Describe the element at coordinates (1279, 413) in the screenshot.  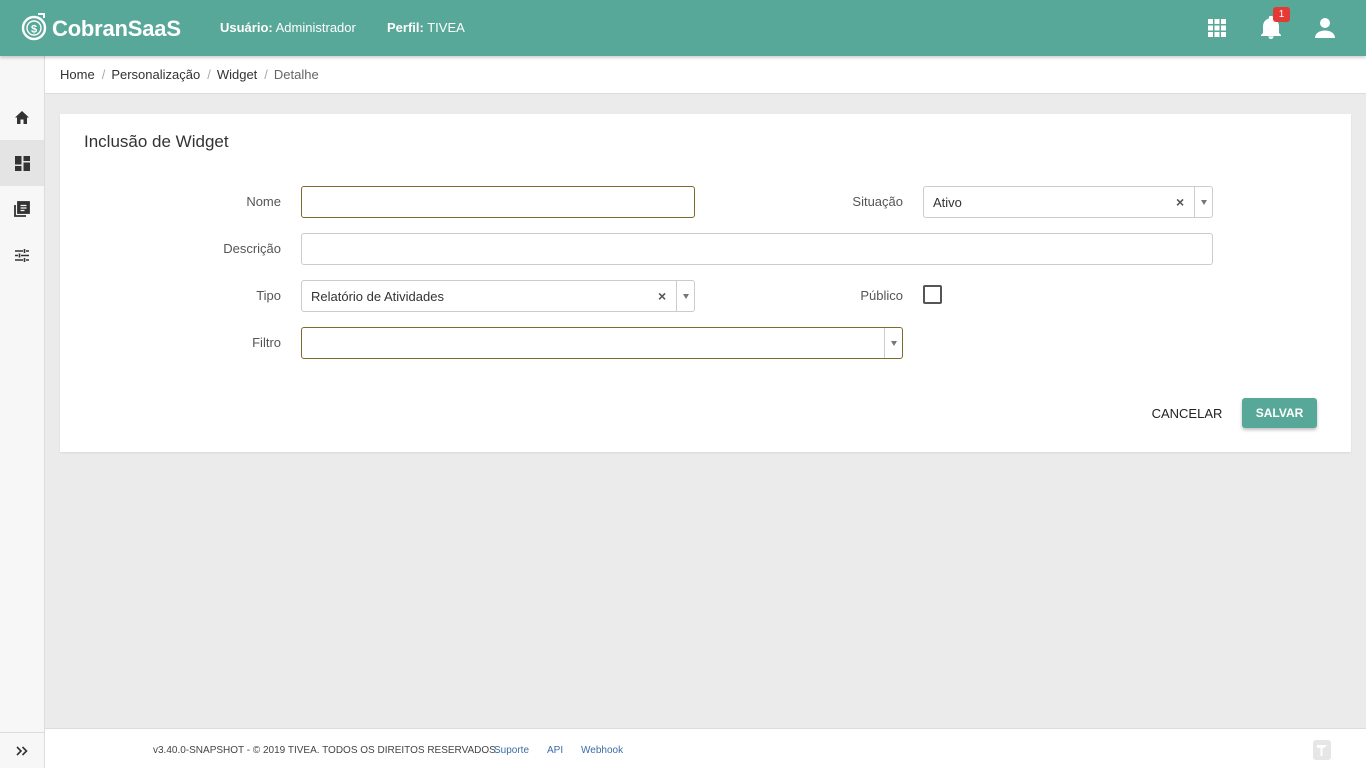
I see `save-button: SALVAR` at that location.